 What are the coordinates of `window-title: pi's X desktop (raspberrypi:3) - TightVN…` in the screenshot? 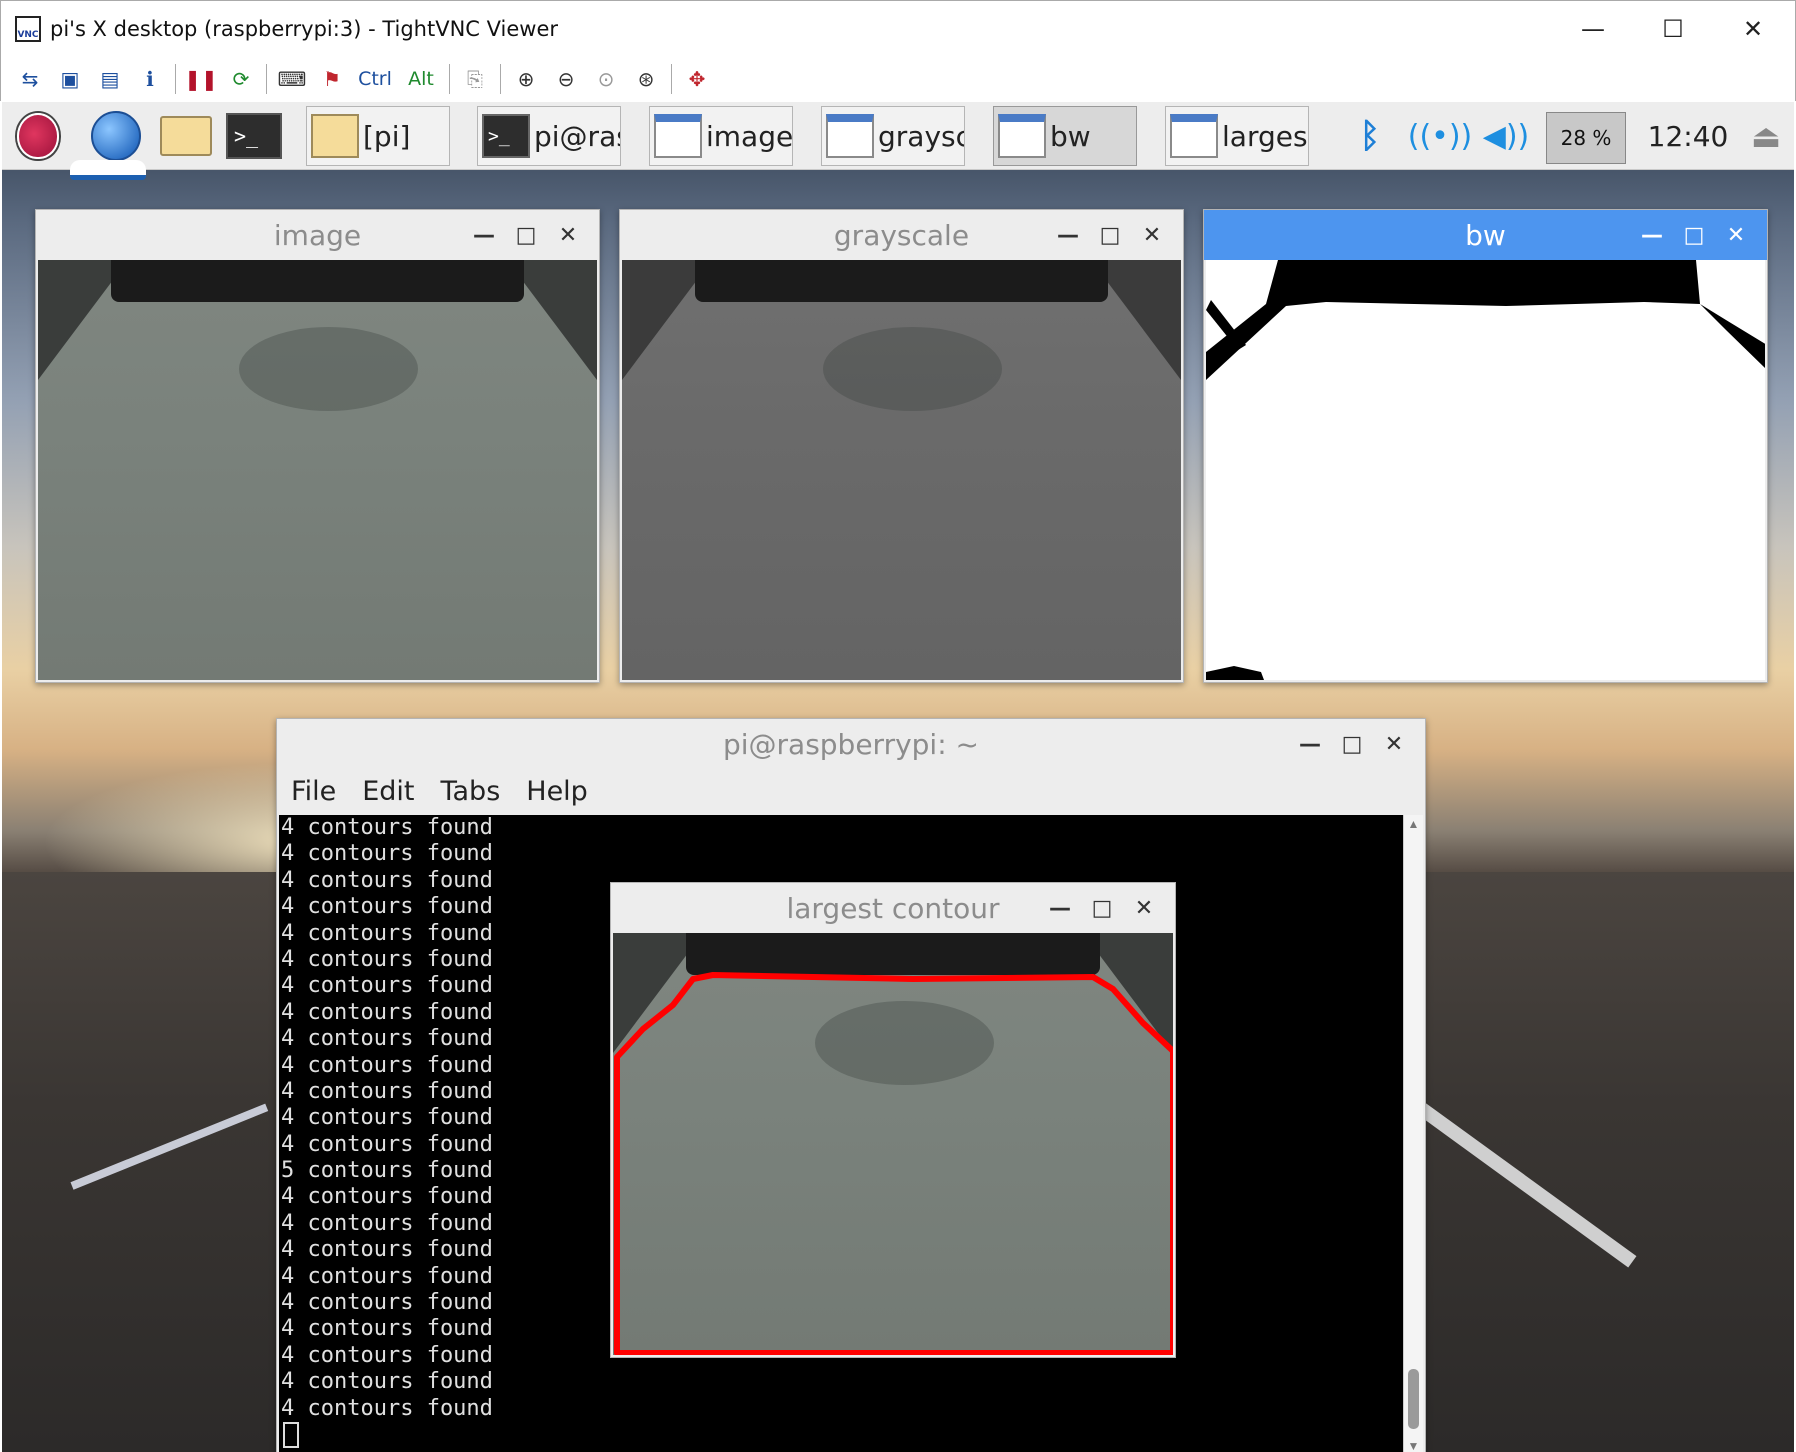 It's located at (304, 28).